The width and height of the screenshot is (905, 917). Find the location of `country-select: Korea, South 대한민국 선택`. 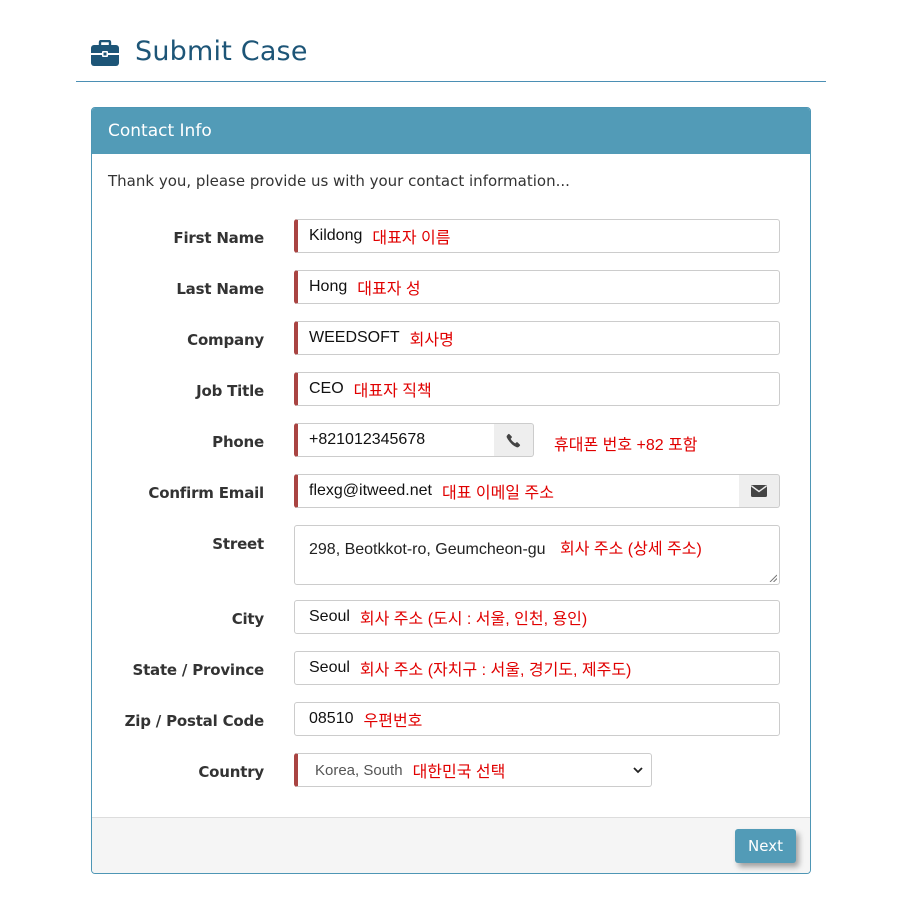

country-select: Korea, South 대한민국 선택 is located at coordinates (473, 770).